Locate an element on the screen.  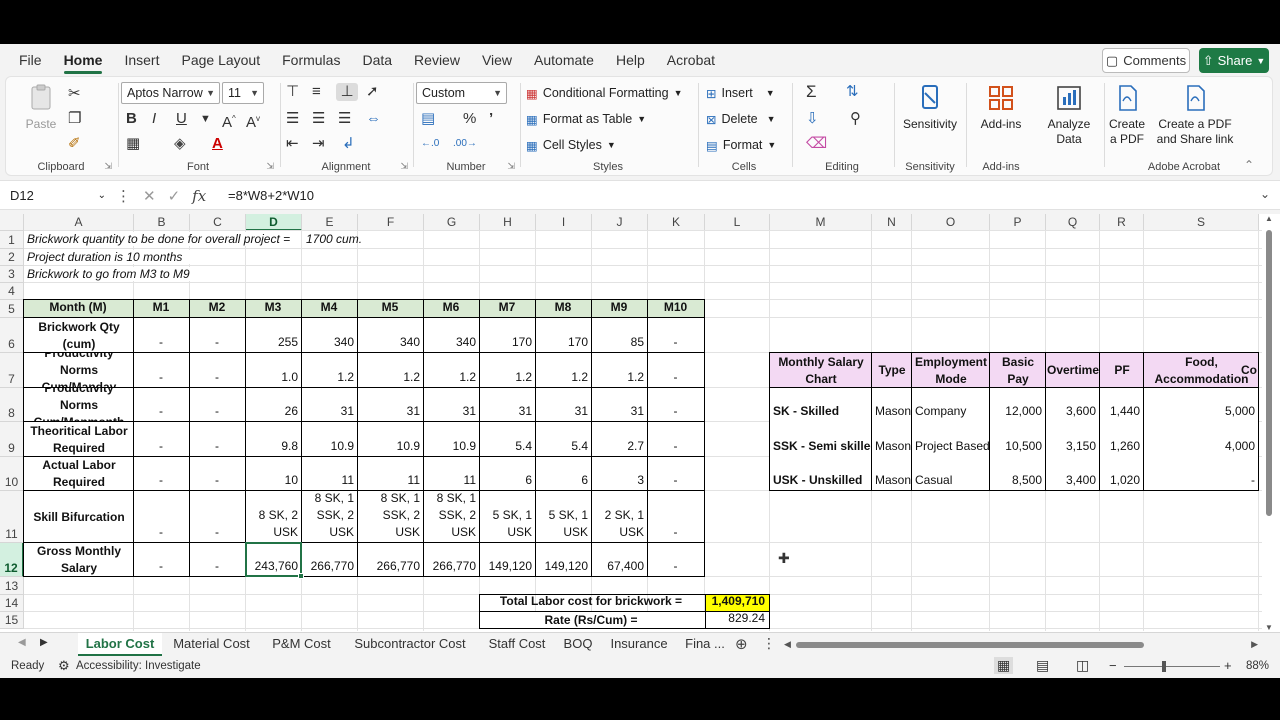
table-cell: 85 is located at coordinates (620, 335).